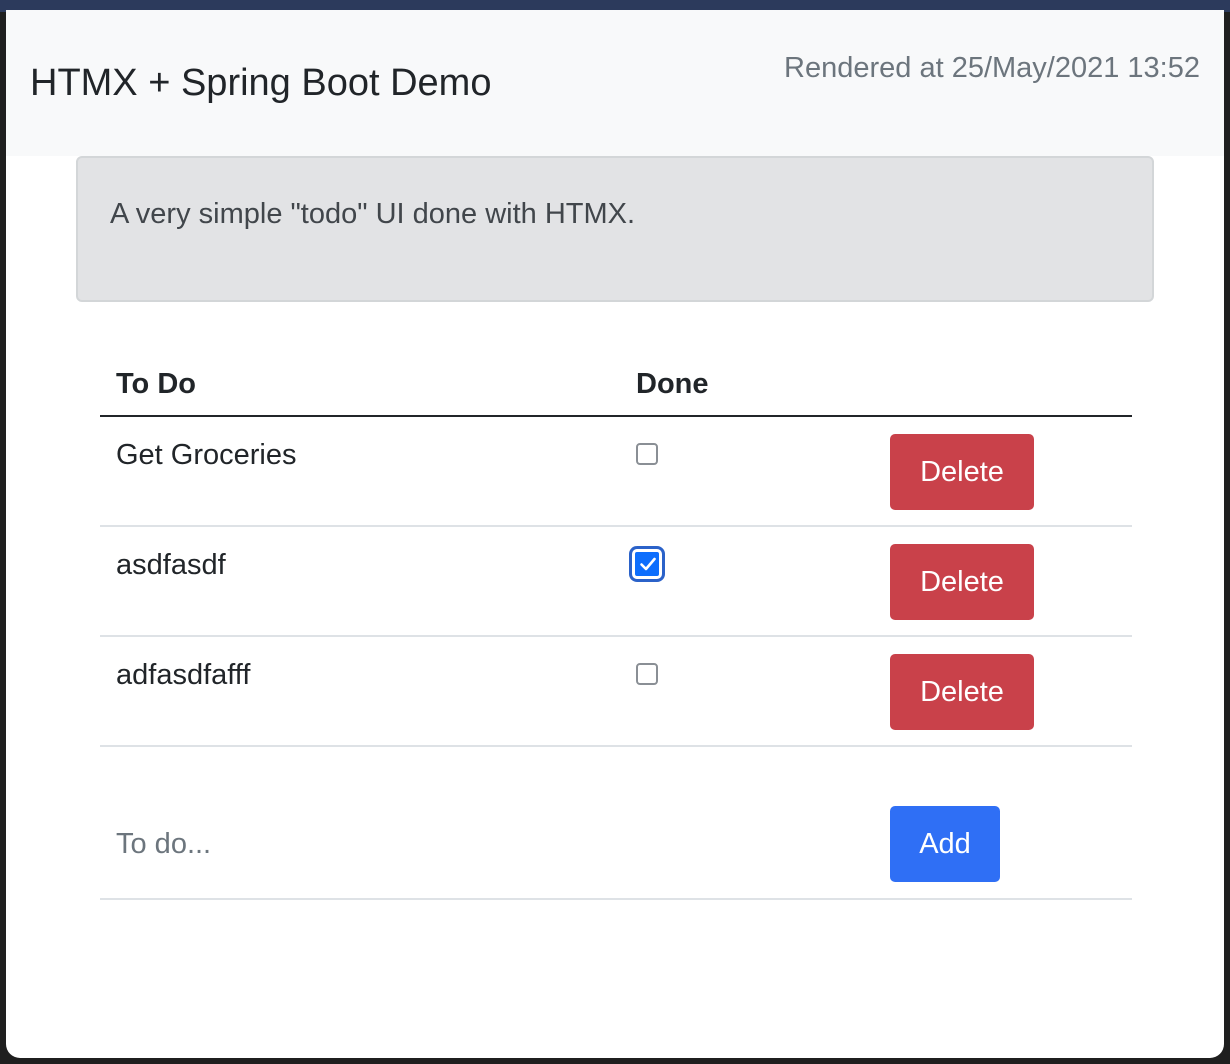  What do you see at coordinates (616, 472) in the screenshot?
I see `table-row: Get Groceries Delete` at bounding box center [616, 472].